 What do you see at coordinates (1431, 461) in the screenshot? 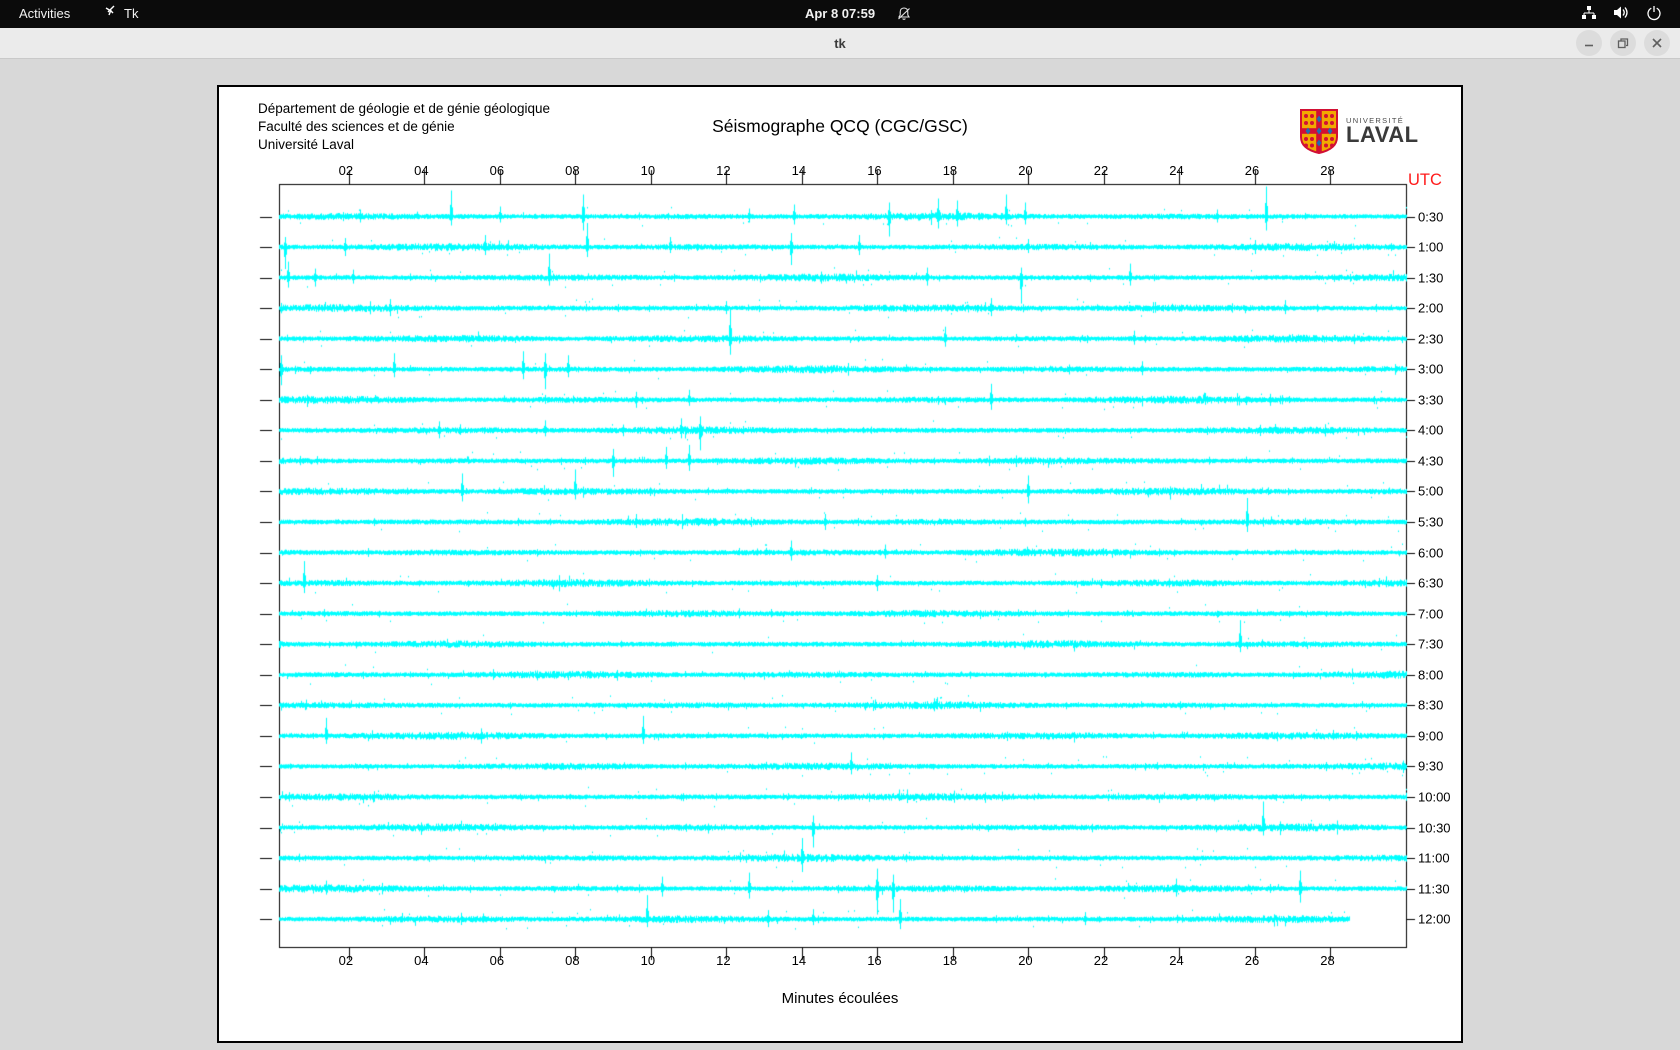
I see `time-row-label: 4:30` at bounding box center [1431, 461].